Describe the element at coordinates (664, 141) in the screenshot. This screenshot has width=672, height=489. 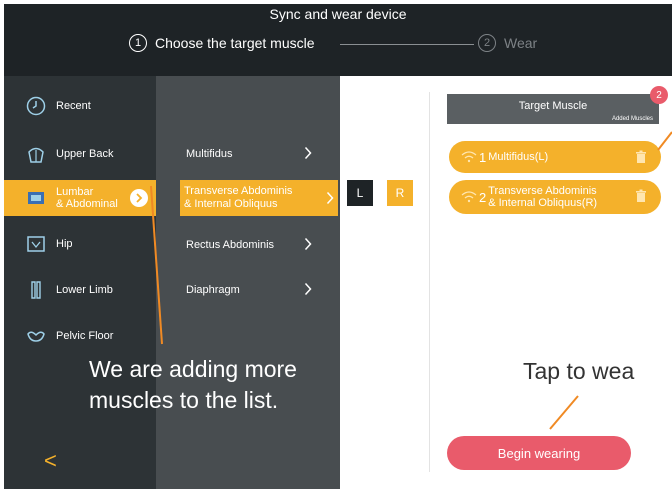
I see `callout-line-top` at that location.